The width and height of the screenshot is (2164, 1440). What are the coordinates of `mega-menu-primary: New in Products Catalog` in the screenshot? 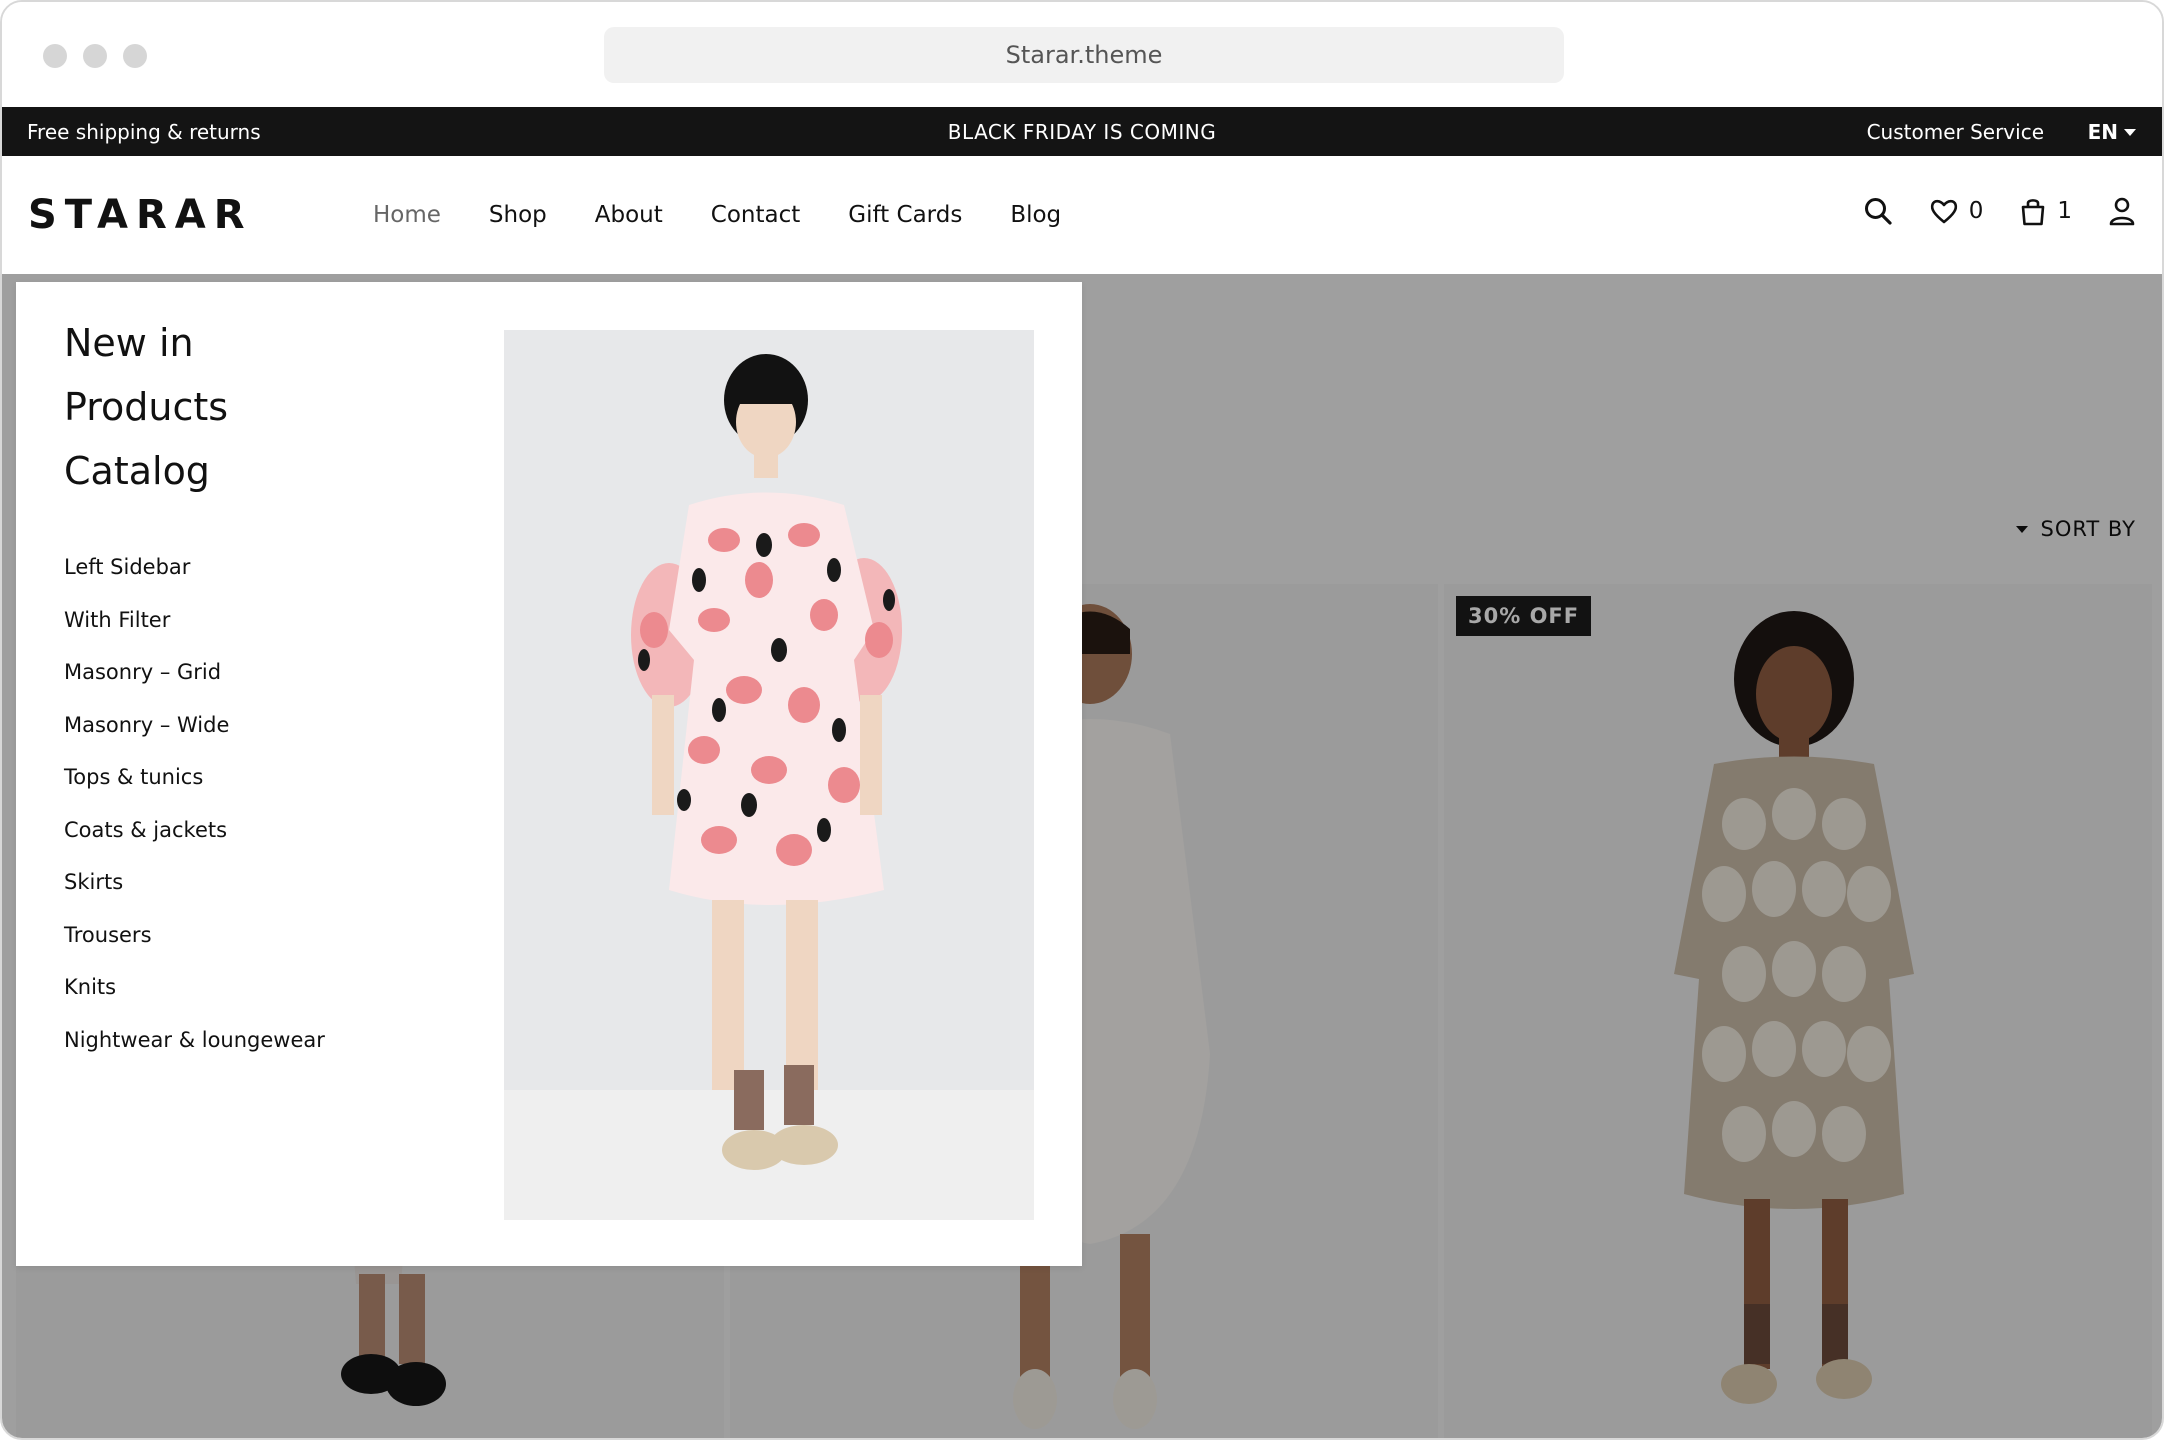 It's located at (146, 416).